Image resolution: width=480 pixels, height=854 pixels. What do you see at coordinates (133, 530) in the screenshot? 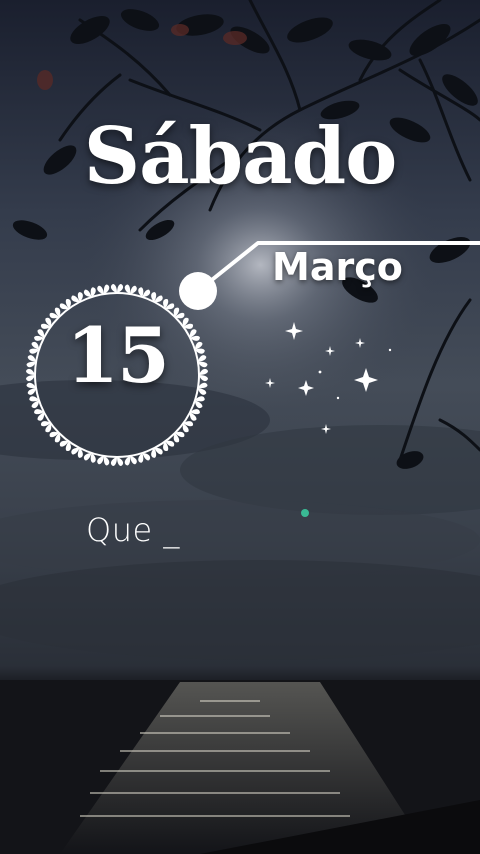
I see `typed-caption-text: Que _` at bounding box center [133, 530].